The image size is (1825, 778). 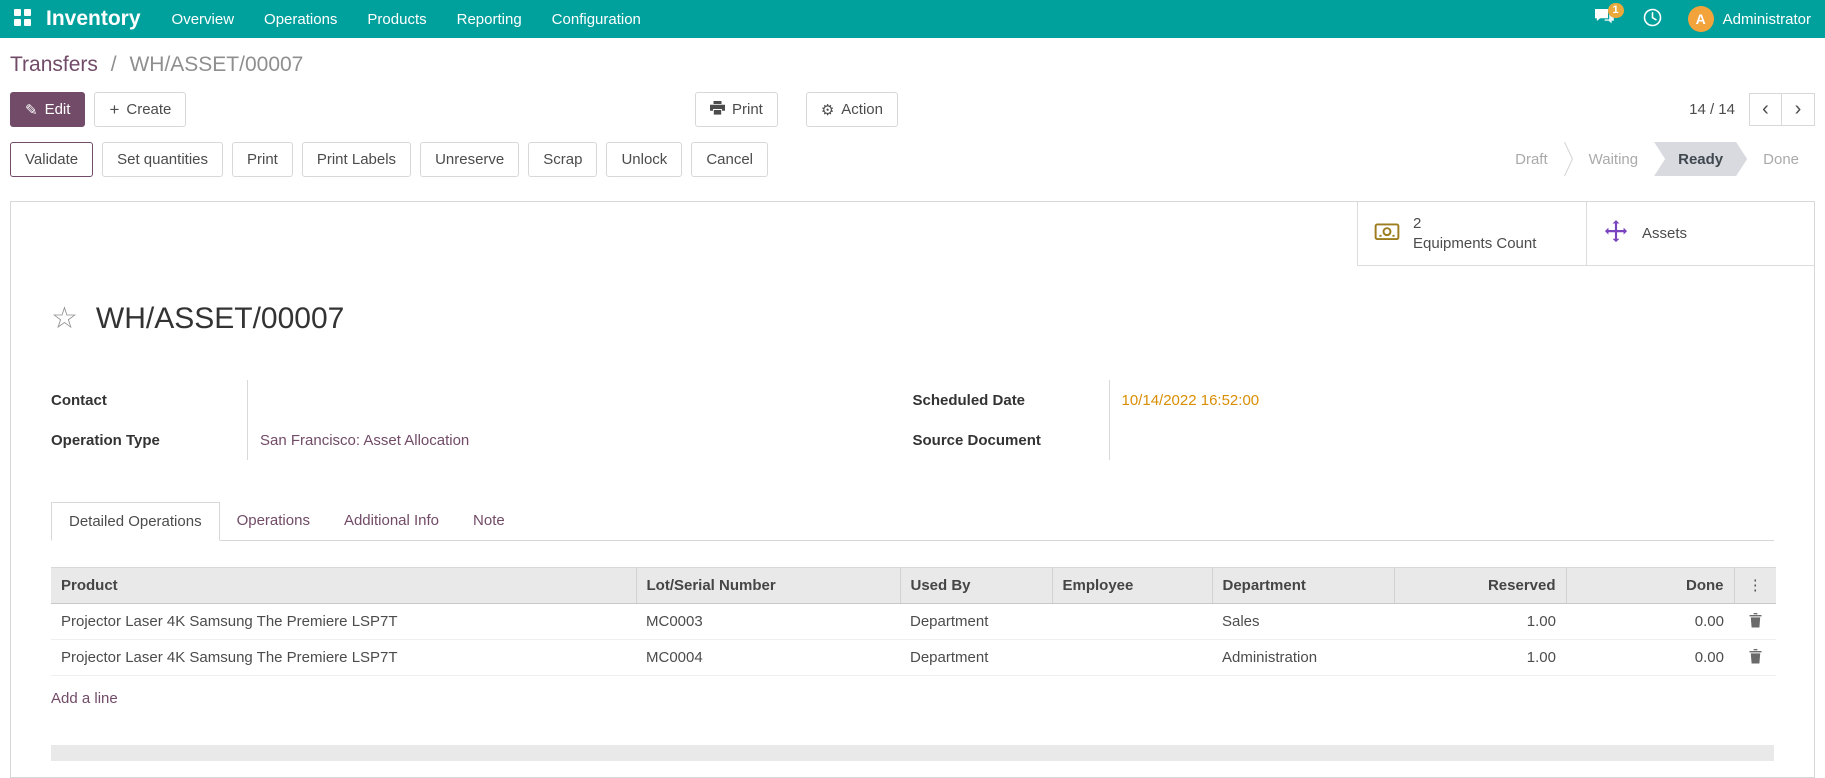 I want to click on cell-department: Sales, so click(x=1303, y=621).